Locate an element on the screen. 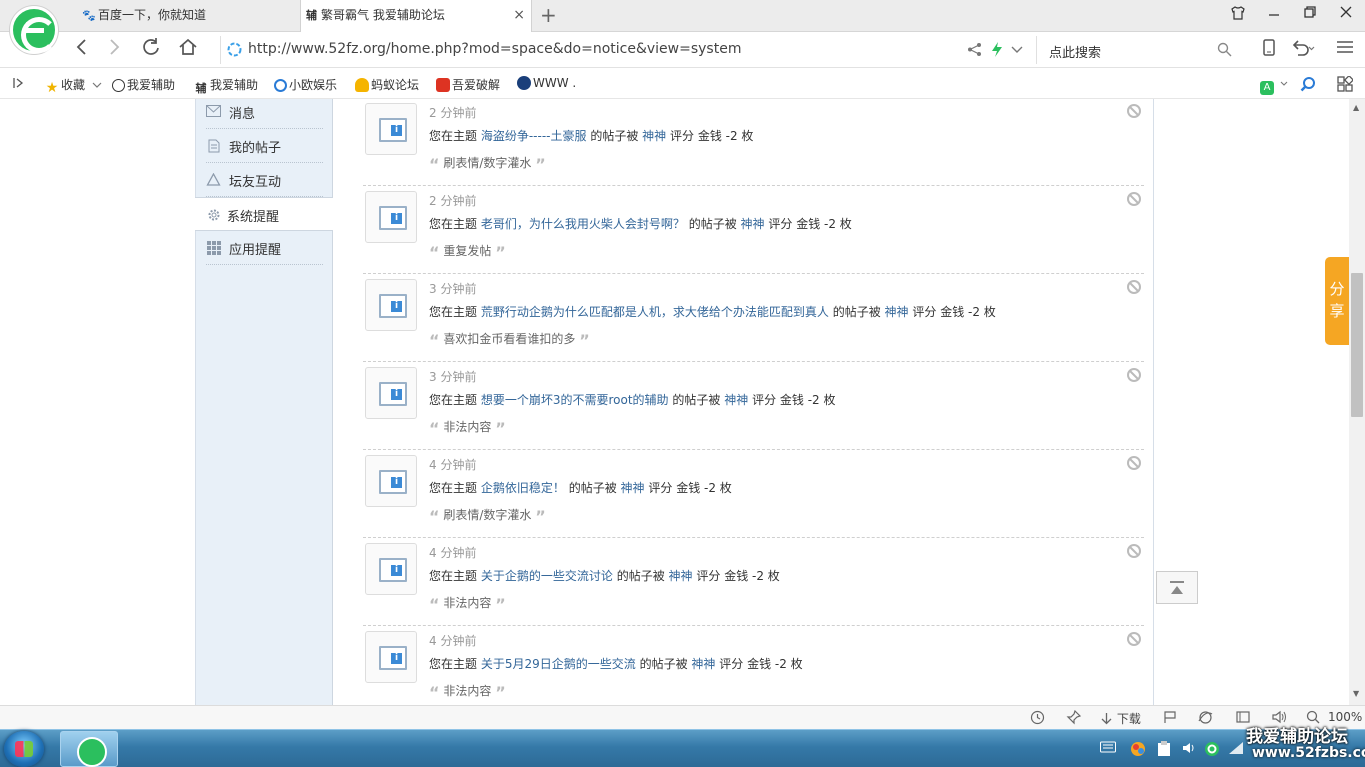 Image resolution: width=1365 pixels, height=767 pixels. close-window-button is located at coordinates (1346, 14).